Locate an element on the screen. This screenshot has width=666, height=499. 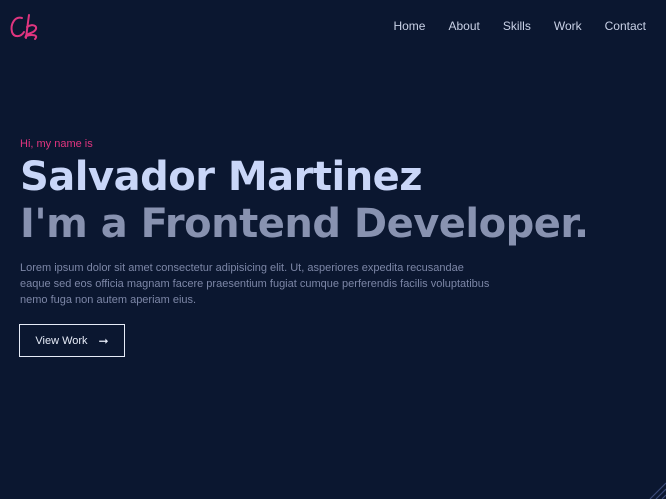
hero-role: I'm a Frontend Developer. is located at coordinates (304, 224).